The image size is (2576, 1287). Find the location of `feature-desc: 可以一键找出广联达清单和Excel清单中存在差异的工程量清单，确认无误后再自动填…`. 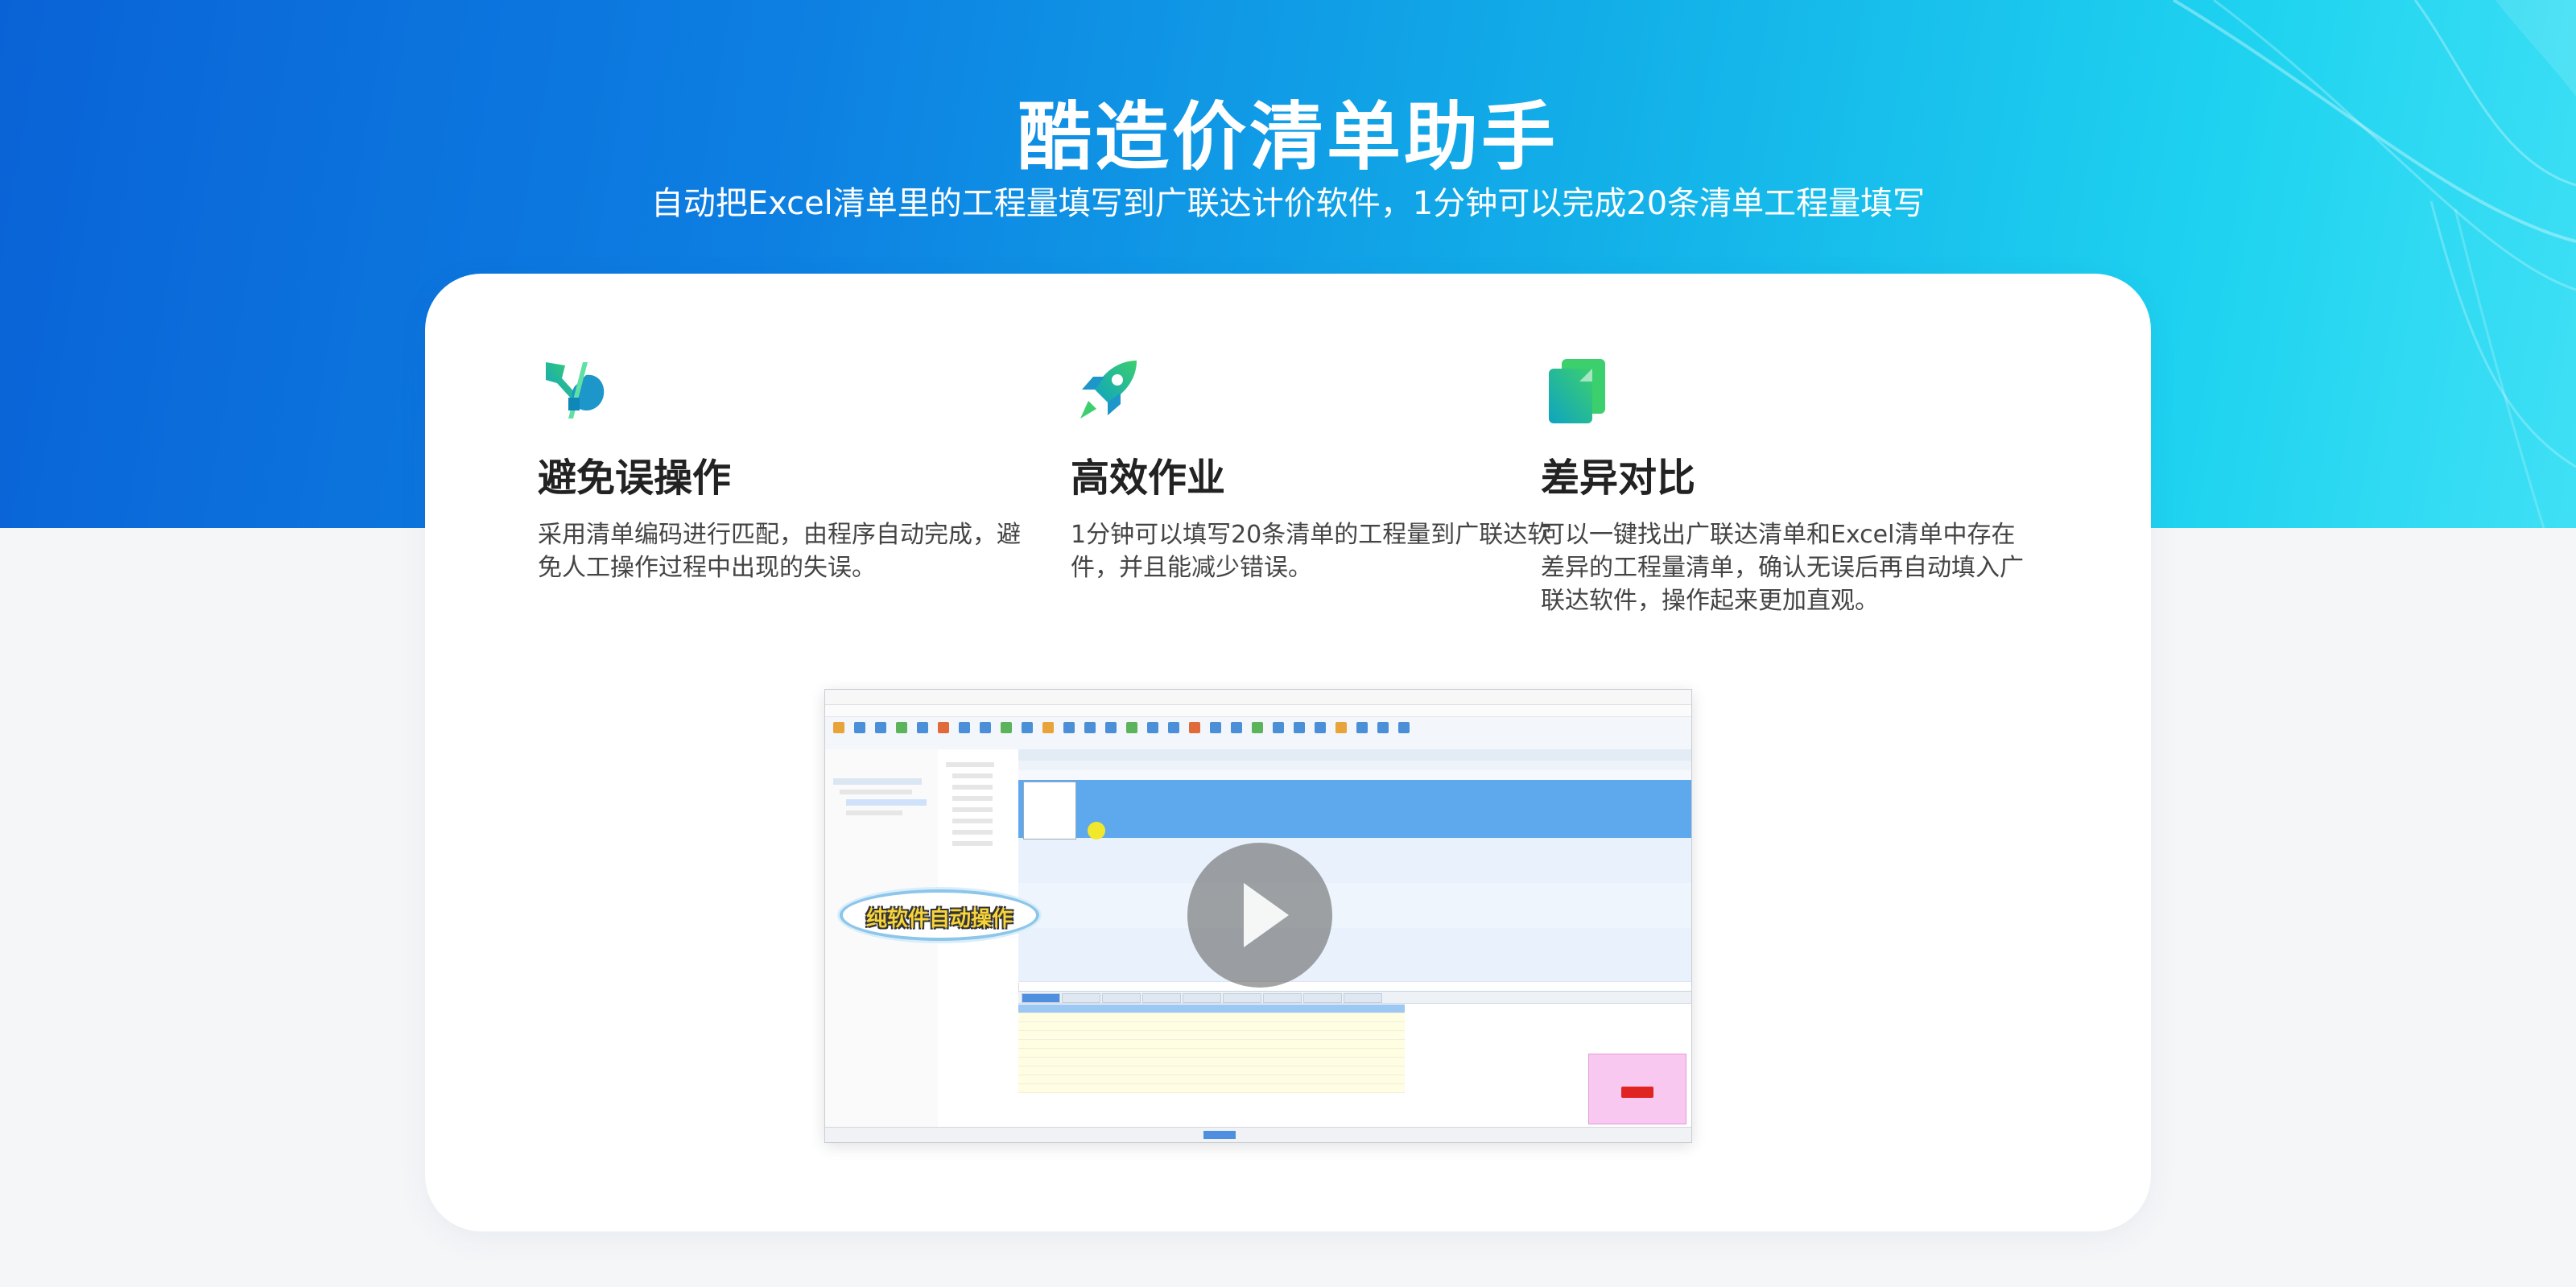

feature-desc: 可以一键找出广联达清单和Excel清单中存在差异的工程量清单，确认无误后再自动填… is located at coordinates (1782, 568).